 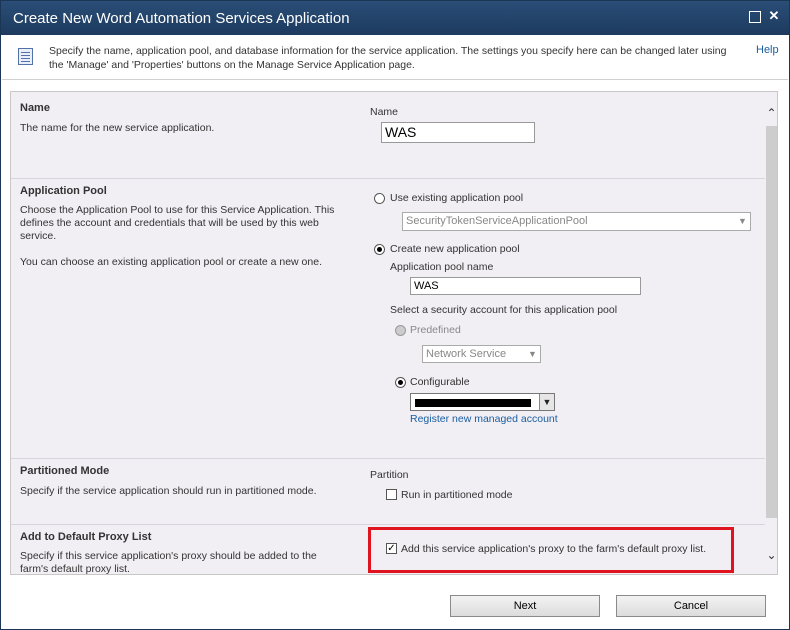 I want to click on name-input: WAS, so click(x=458, y=132).